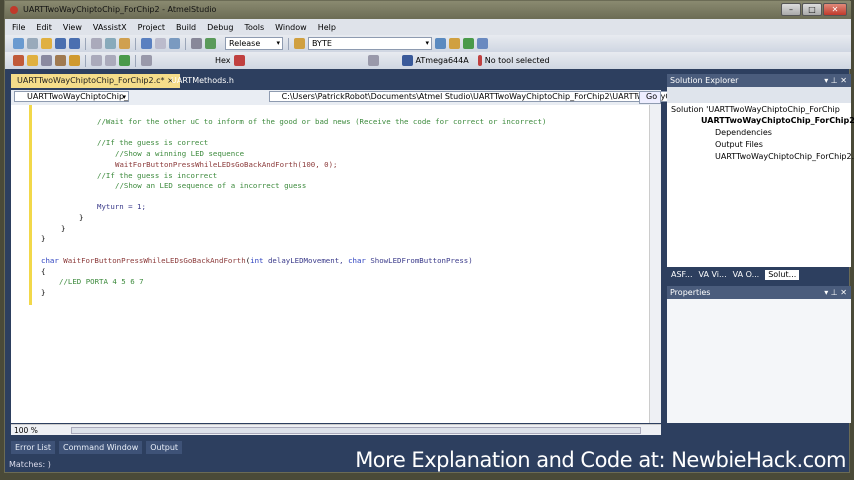 This screenshot has height=480, width=854. Describe the element at coordinates (210, 43) in the screenshot. I see `start-debug-icon` at that location.